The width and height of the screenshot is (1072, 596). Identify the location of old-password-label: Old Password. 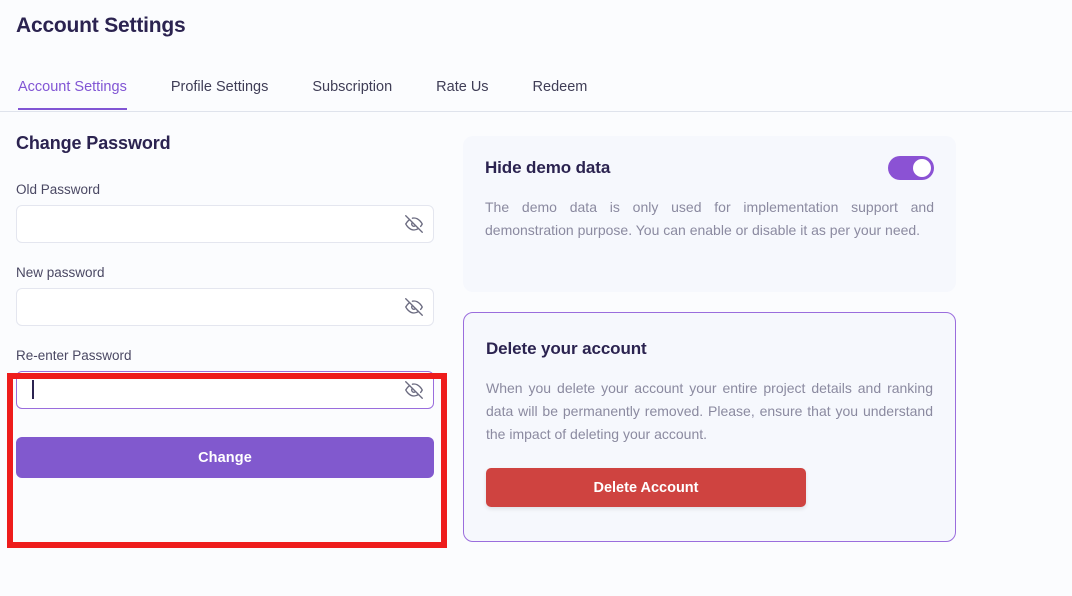
(58, 189).